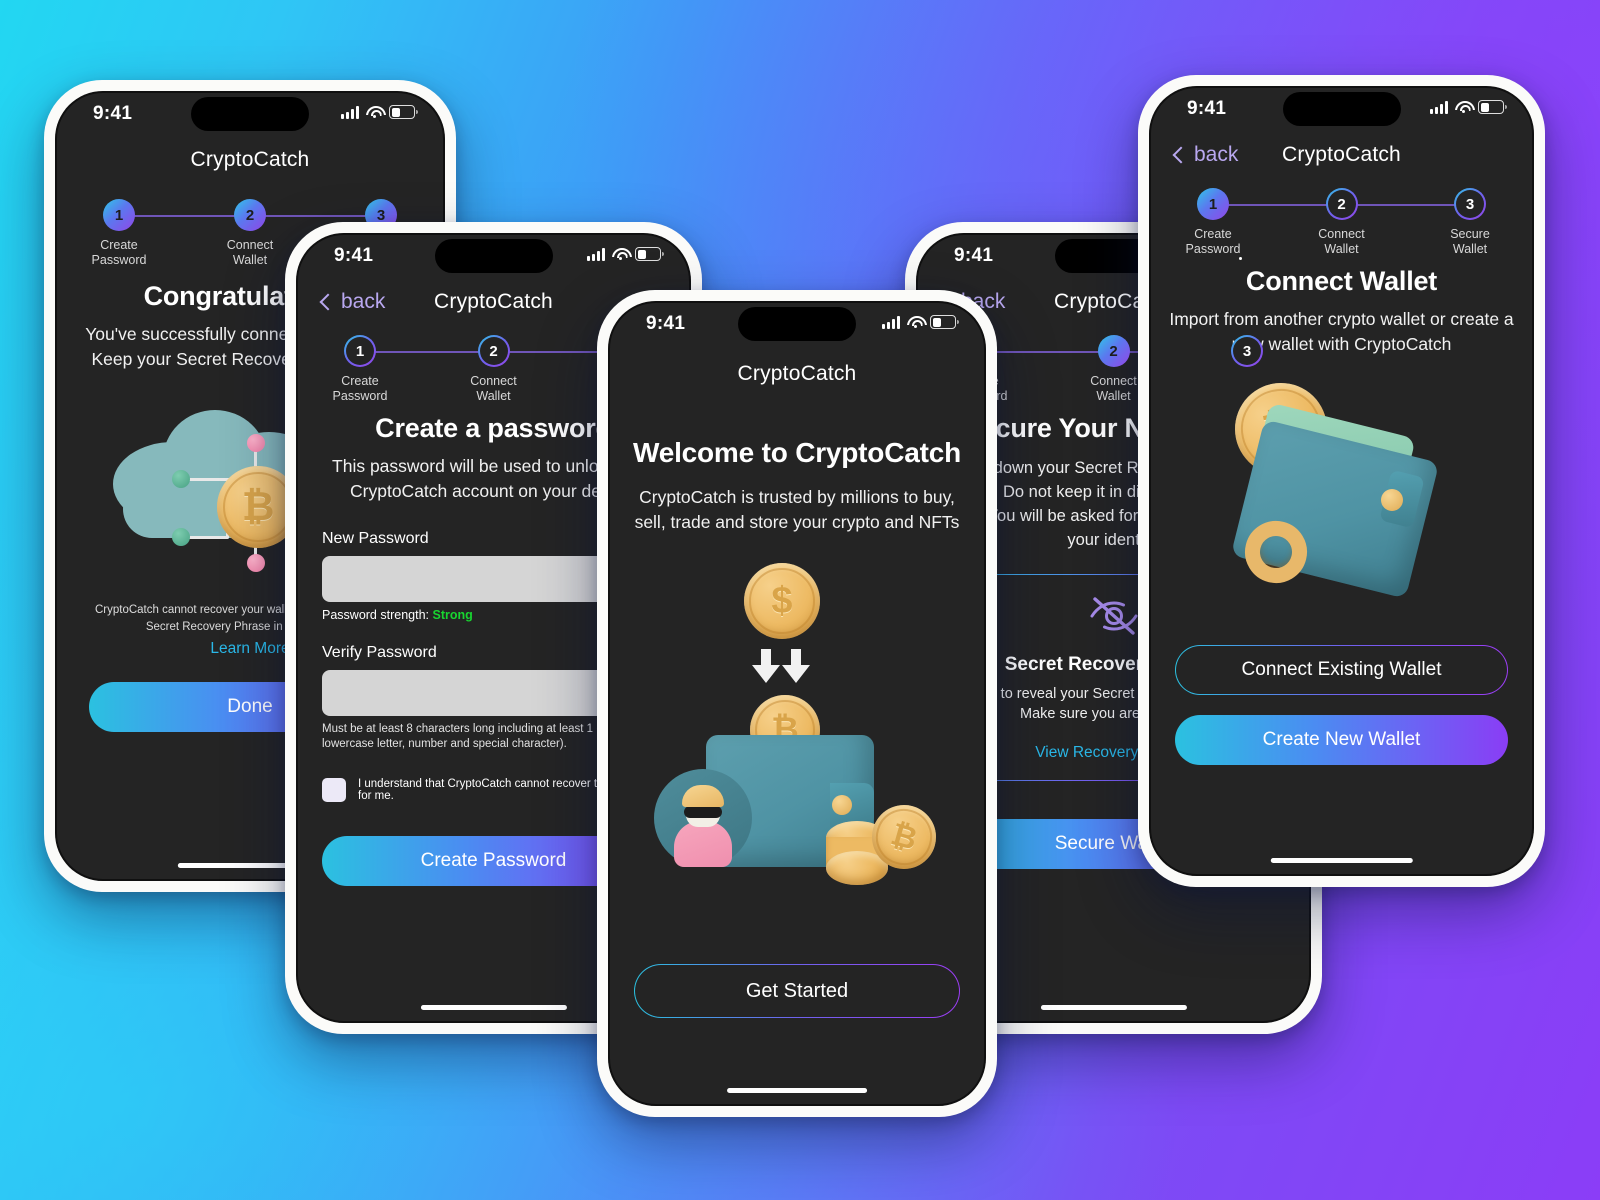 This screenshot has width=1600, height=1200. I want to click on eye-off-icon, so click(1113, 616).